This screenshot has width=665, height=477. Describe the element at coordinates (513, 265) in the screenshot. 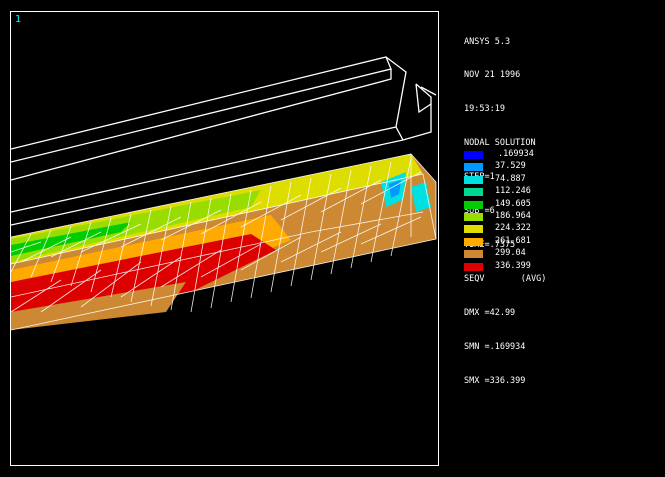

I see `legend-value: 336.399` at that location.